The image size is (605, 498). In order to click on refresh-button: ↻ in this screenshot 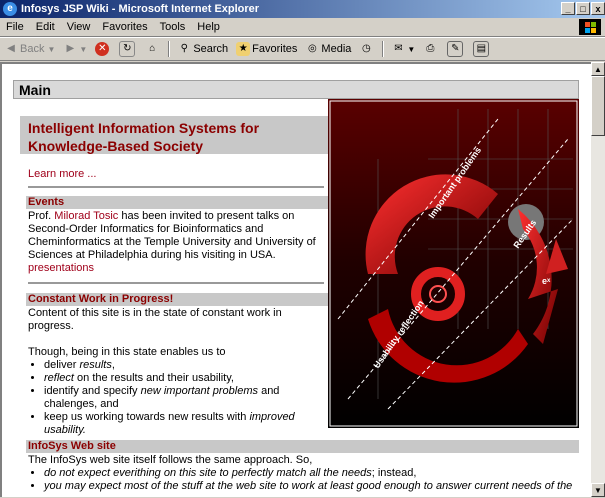, I will do `click(128, 49)`.